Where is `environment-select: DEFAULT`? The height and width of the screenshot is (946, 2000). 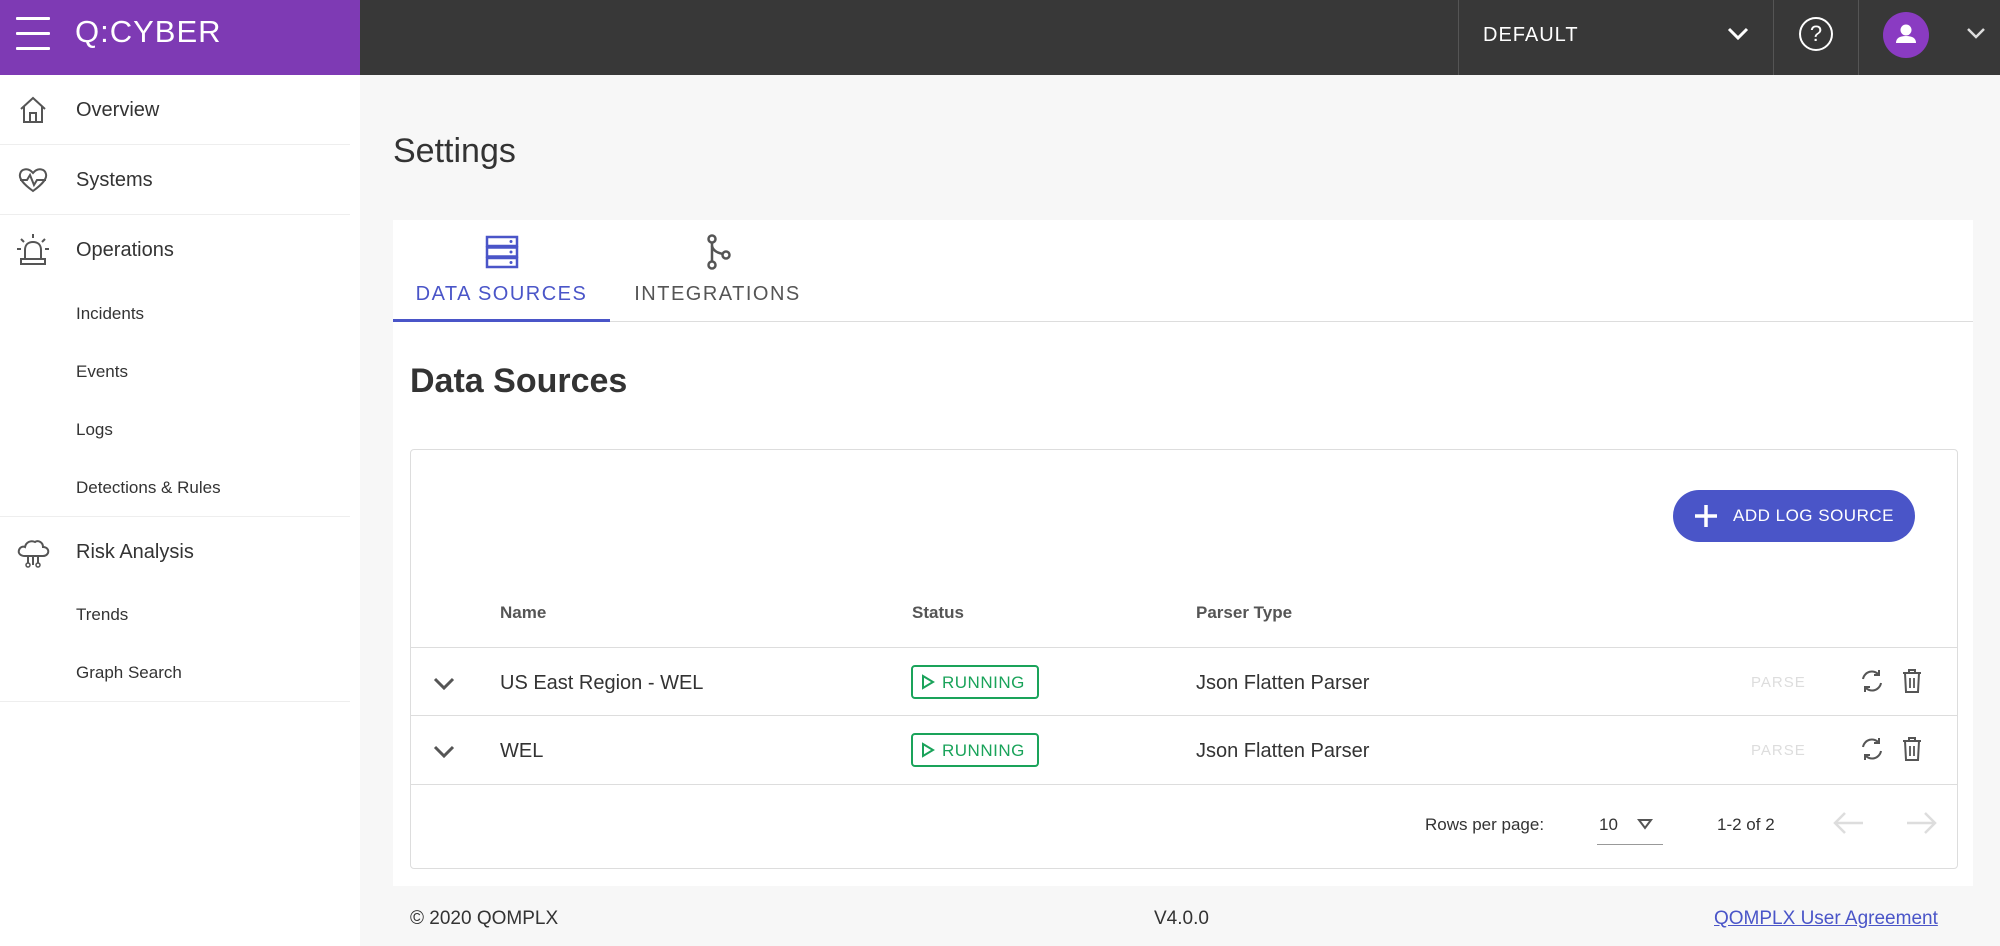
environment-select: DEFAULT is located at coordinates (1616, 37).